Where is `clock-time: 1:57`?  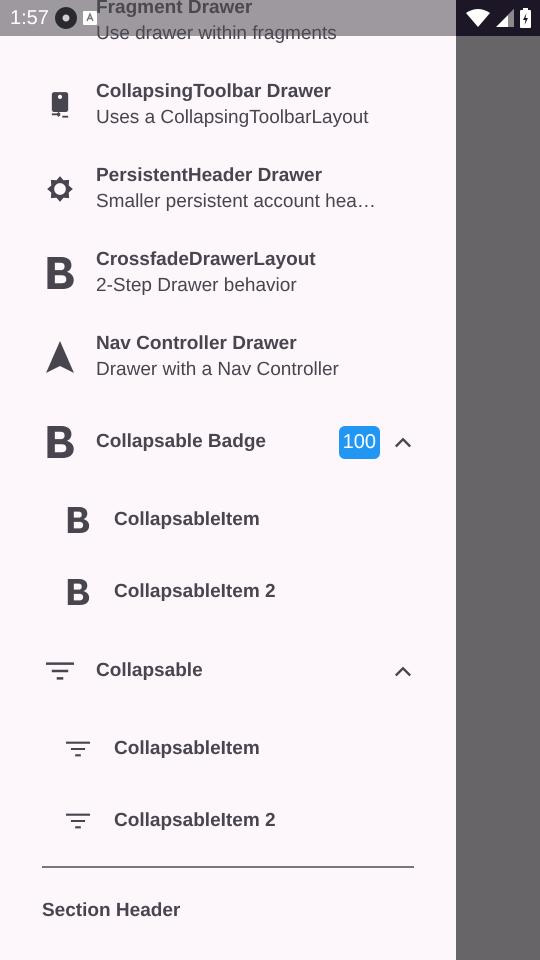
clock-time: 1:57 is located at coordinates (29, 18).